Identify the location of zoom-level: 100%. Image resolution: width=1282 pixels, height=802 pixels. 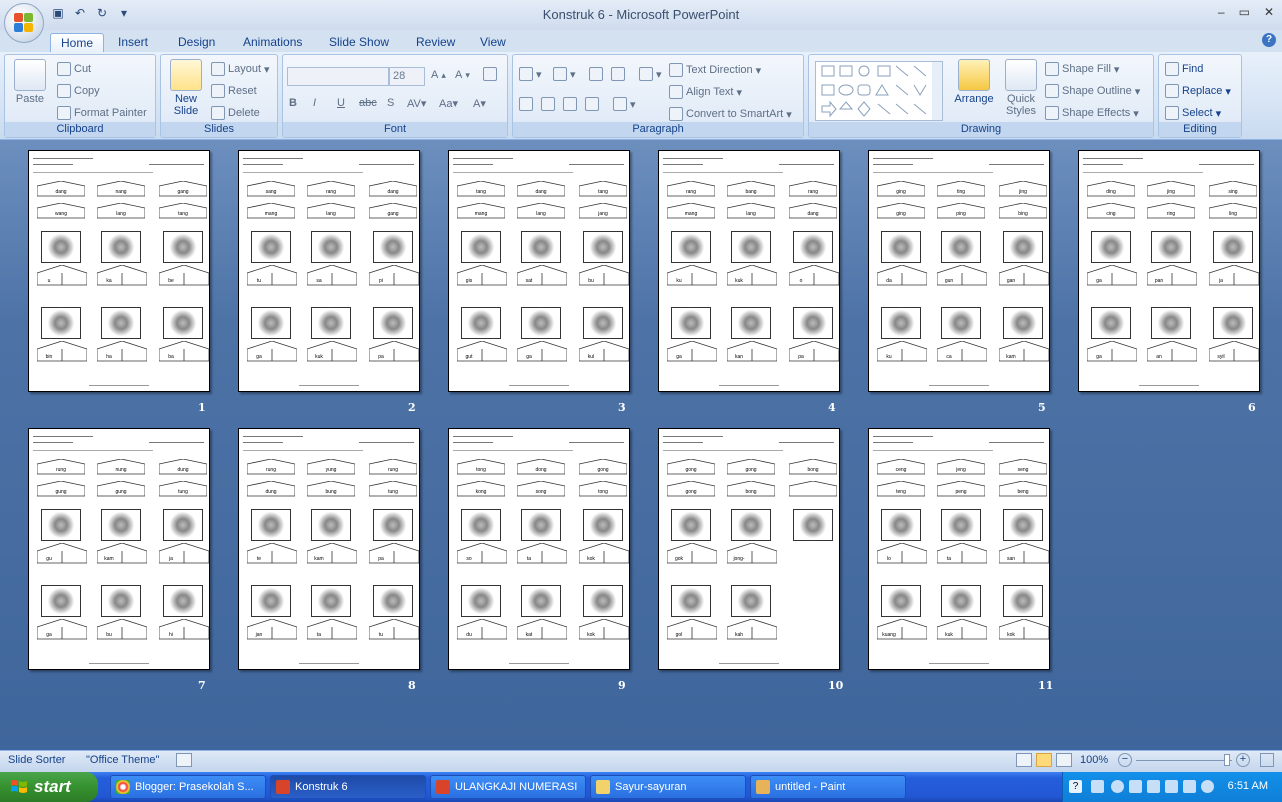
(1094, 760).